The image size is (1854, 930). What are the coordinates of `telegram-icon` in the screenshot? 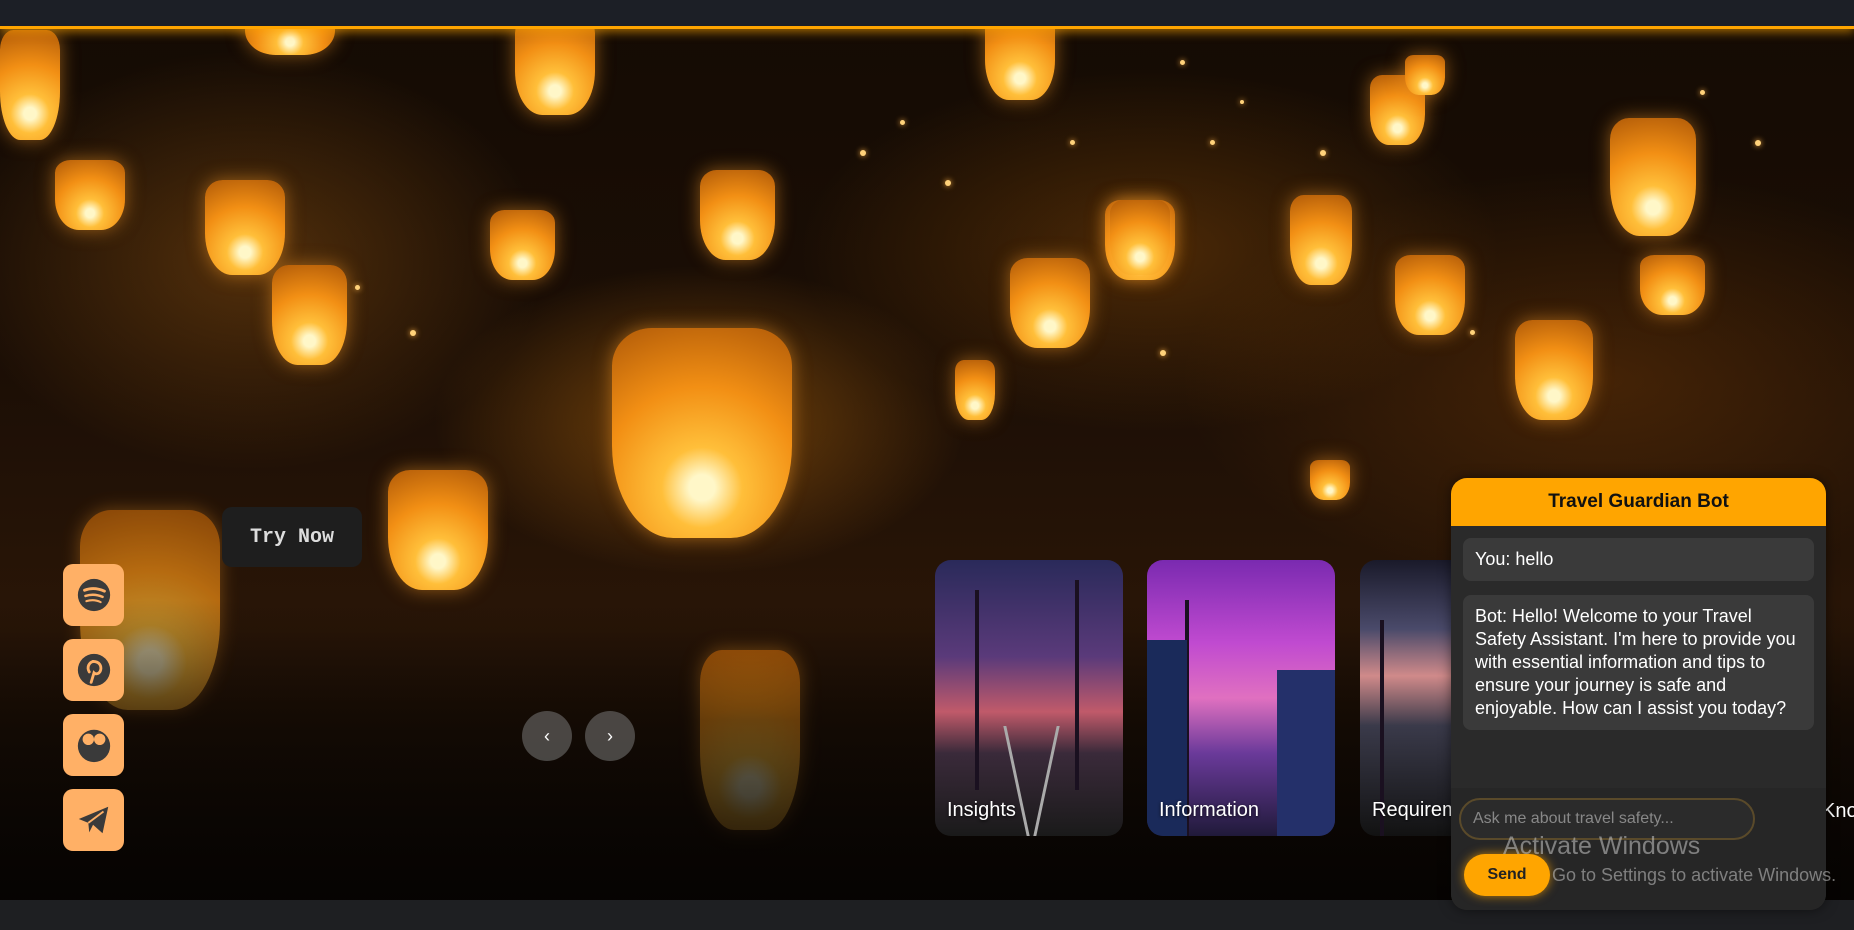 It's located at (93, 820).